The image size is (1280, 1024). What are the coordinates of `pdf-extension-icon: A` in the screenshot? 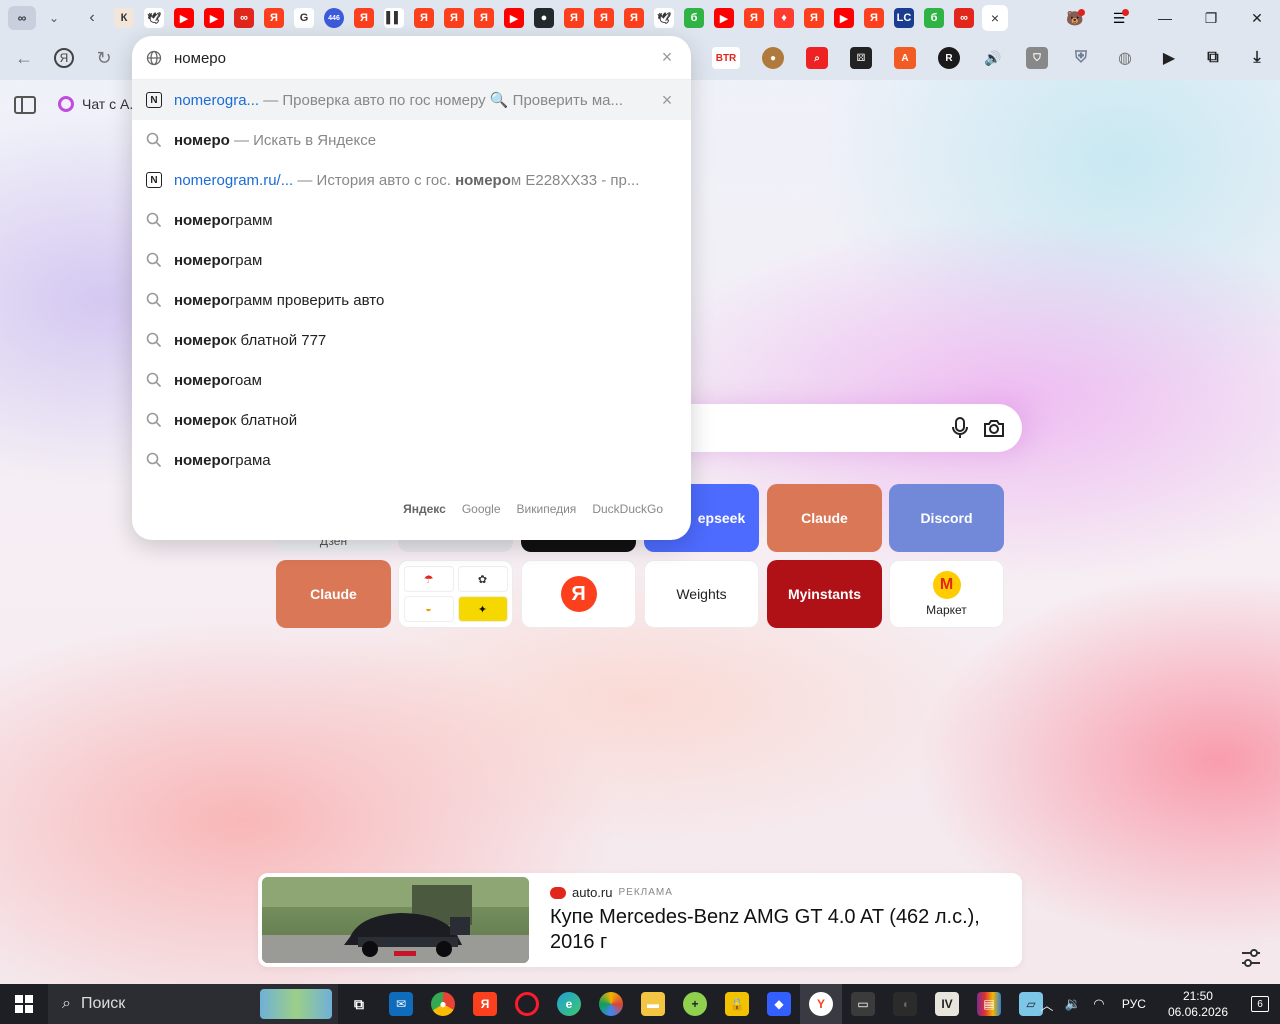 It's located at (905, 58).